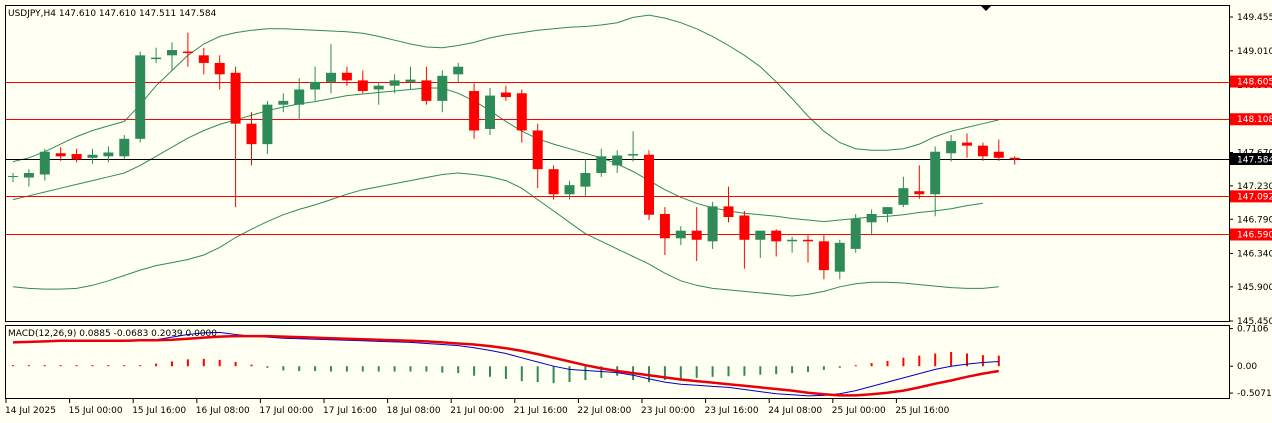  What do you see at coordinates (286, 411) in the screenshot?
I see `time-tick-label: 17 Jul 00:00` at bounding box center [286, 411].